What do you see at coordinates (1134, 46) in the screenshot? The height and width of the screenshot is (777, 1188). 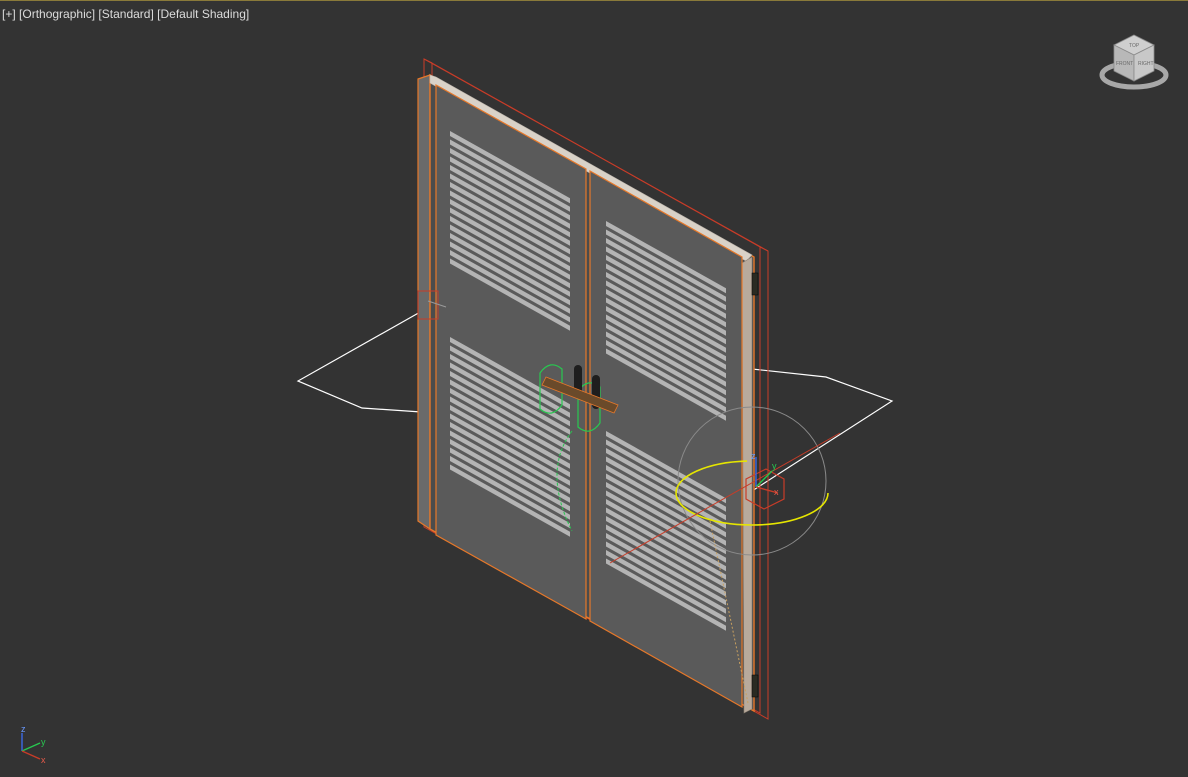 I see `viewcube-top-label: TOP` at bounding box center [1134, 46].